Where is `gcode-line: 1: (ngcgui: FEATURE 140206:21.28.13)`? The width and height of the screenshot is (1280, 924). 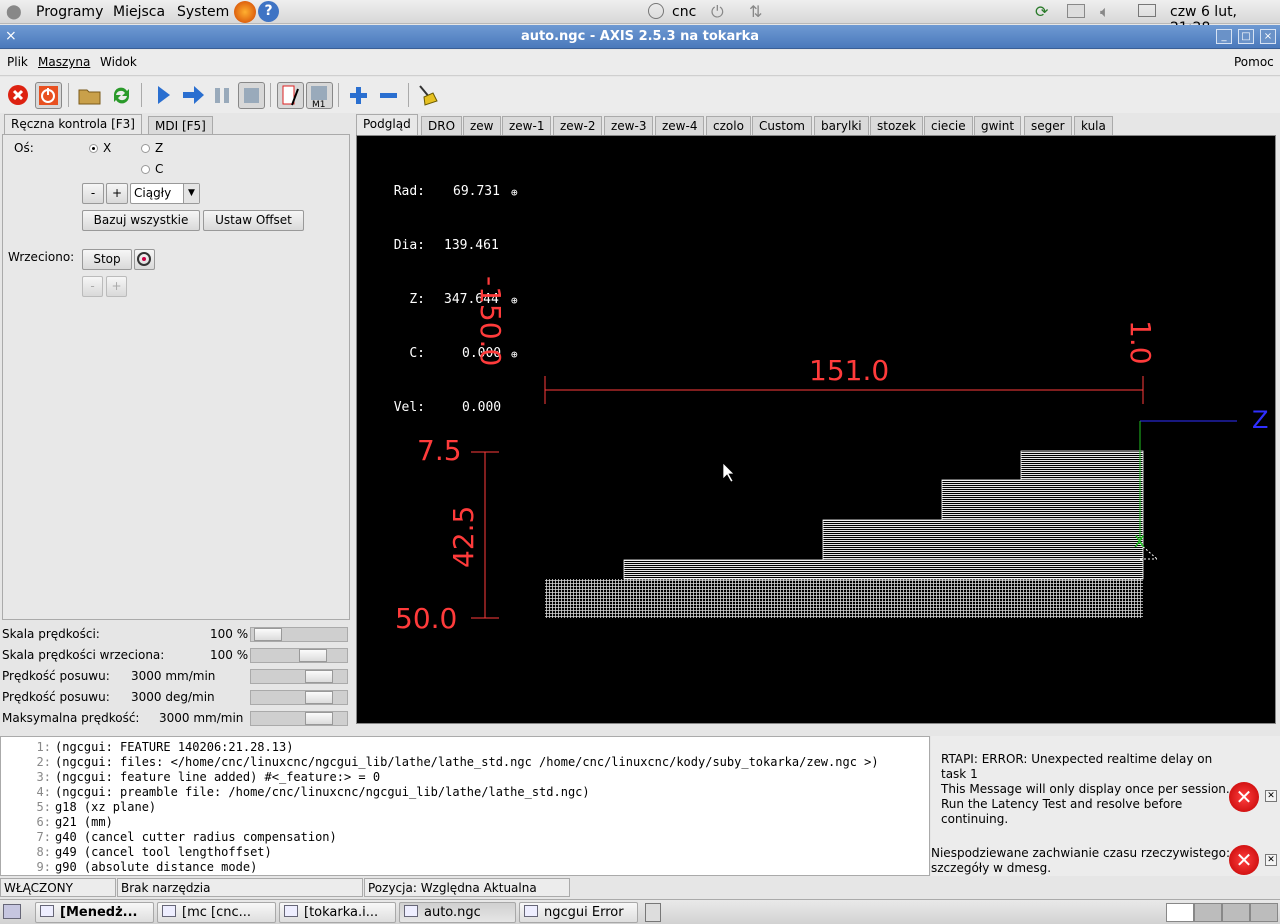 gcode-line: 1: (ngcgui: FEATURE 140206:21.28.13) is located at coordinates (151, 747).